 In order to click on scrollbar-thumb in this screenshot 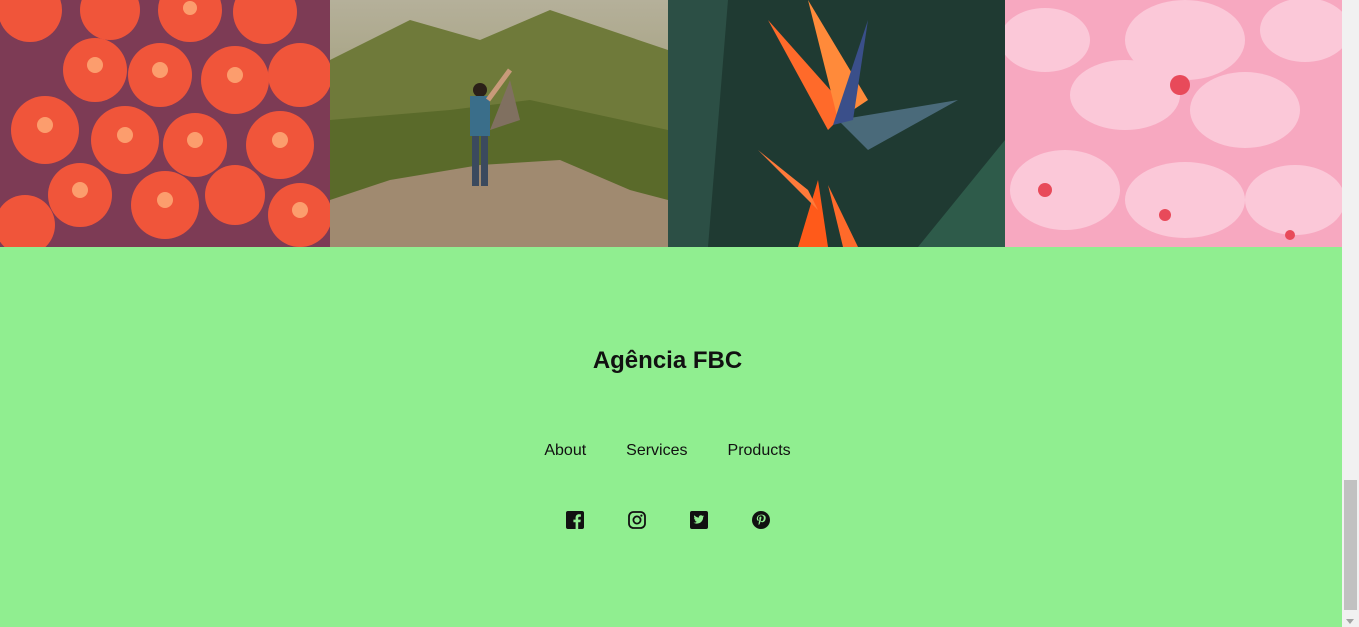, I will do `click(1350, 545)`.